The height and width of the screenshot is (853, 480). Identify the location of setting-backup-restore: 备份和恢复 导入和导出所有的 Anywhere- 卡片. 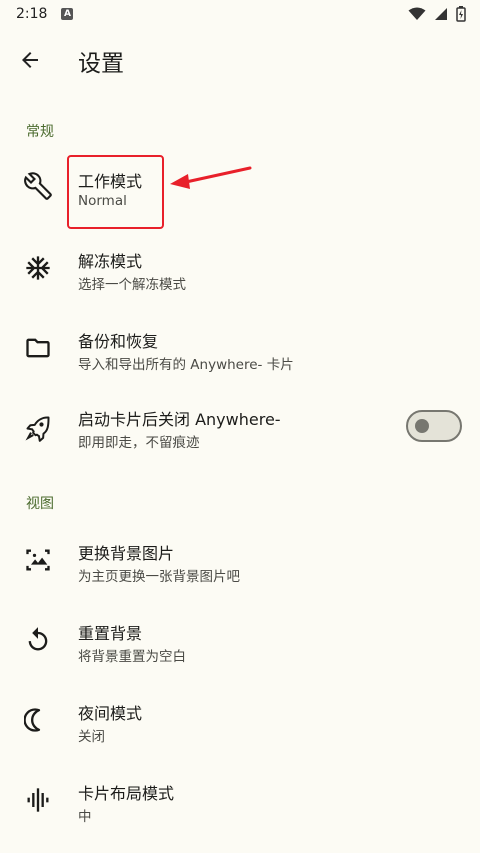
(240, 348).